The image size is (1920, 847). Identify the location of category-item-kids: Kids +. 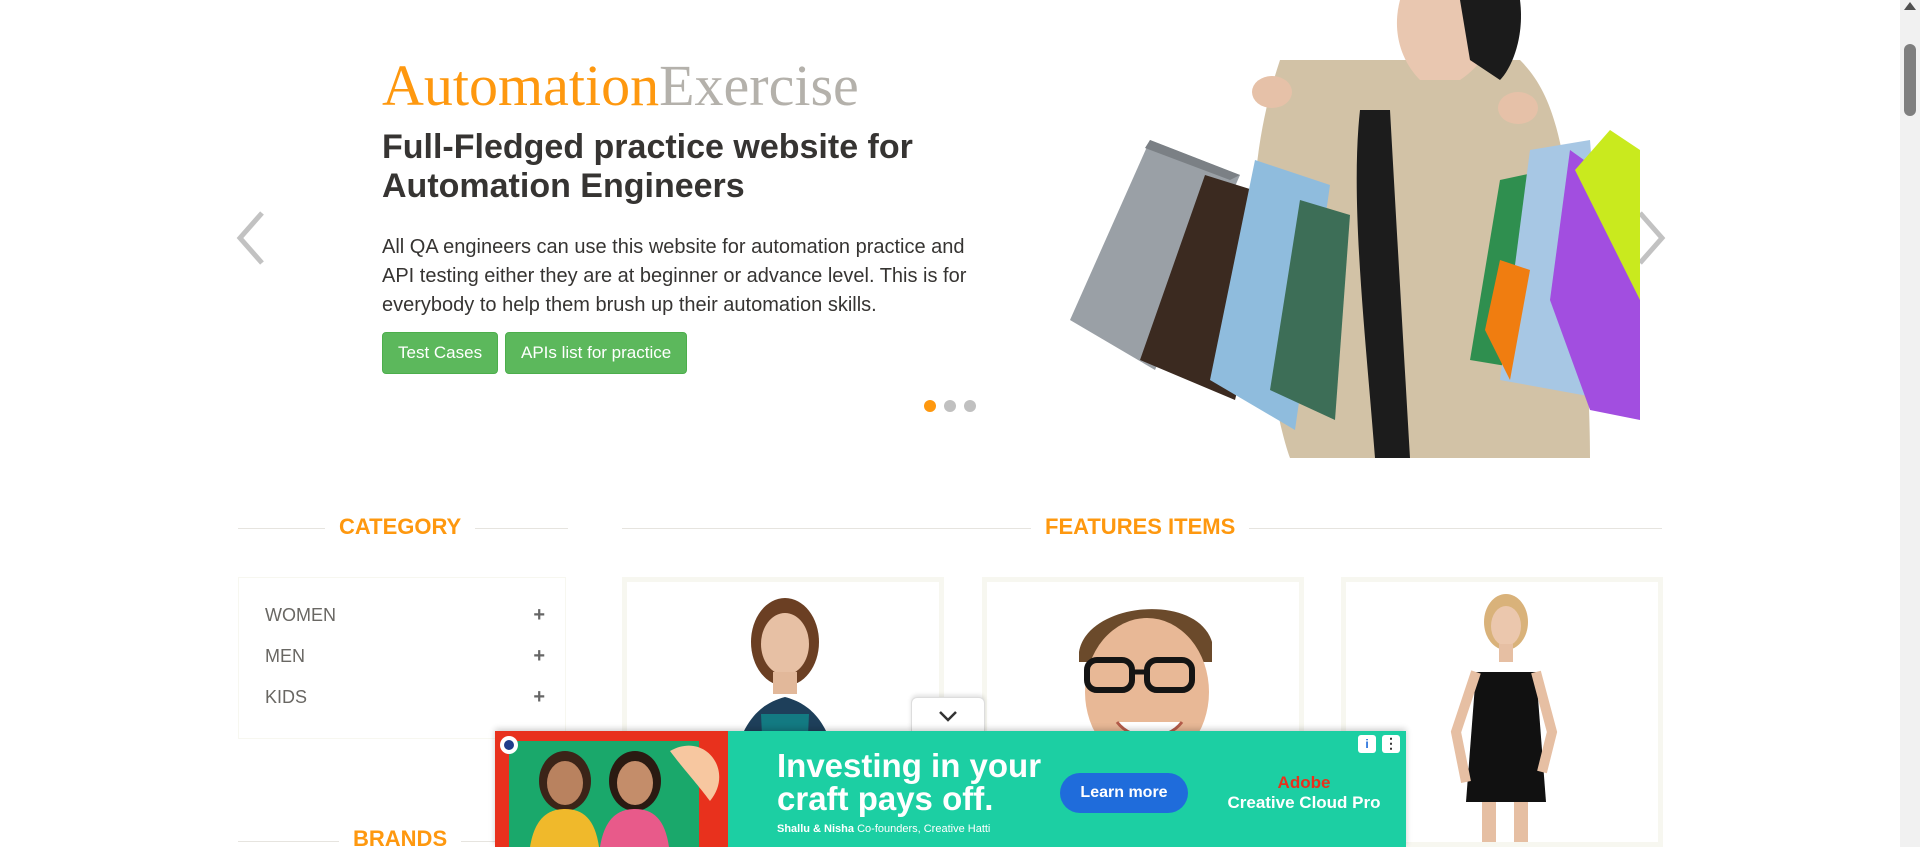
(405, 697).